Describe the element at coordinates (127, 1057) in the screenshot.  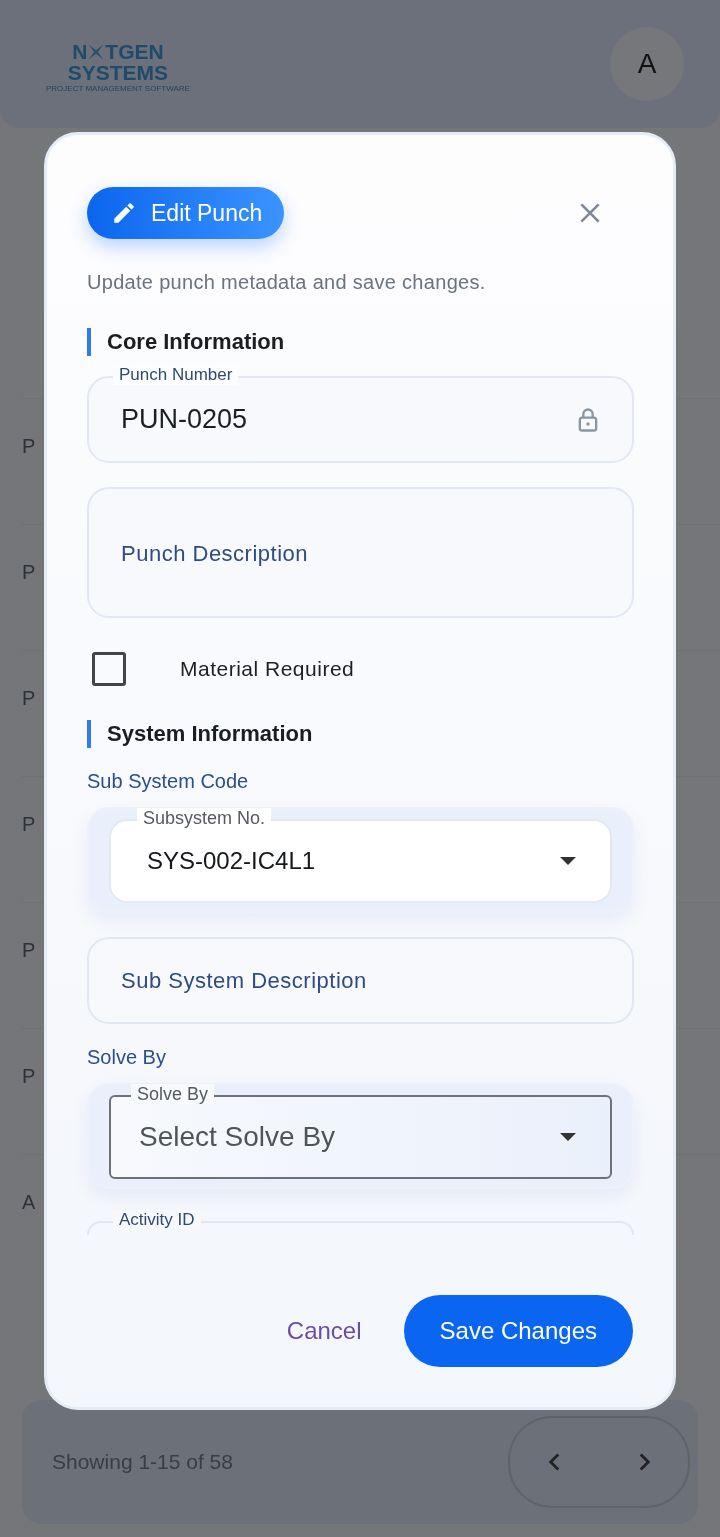
I see `group-label: Solve By` at that location.